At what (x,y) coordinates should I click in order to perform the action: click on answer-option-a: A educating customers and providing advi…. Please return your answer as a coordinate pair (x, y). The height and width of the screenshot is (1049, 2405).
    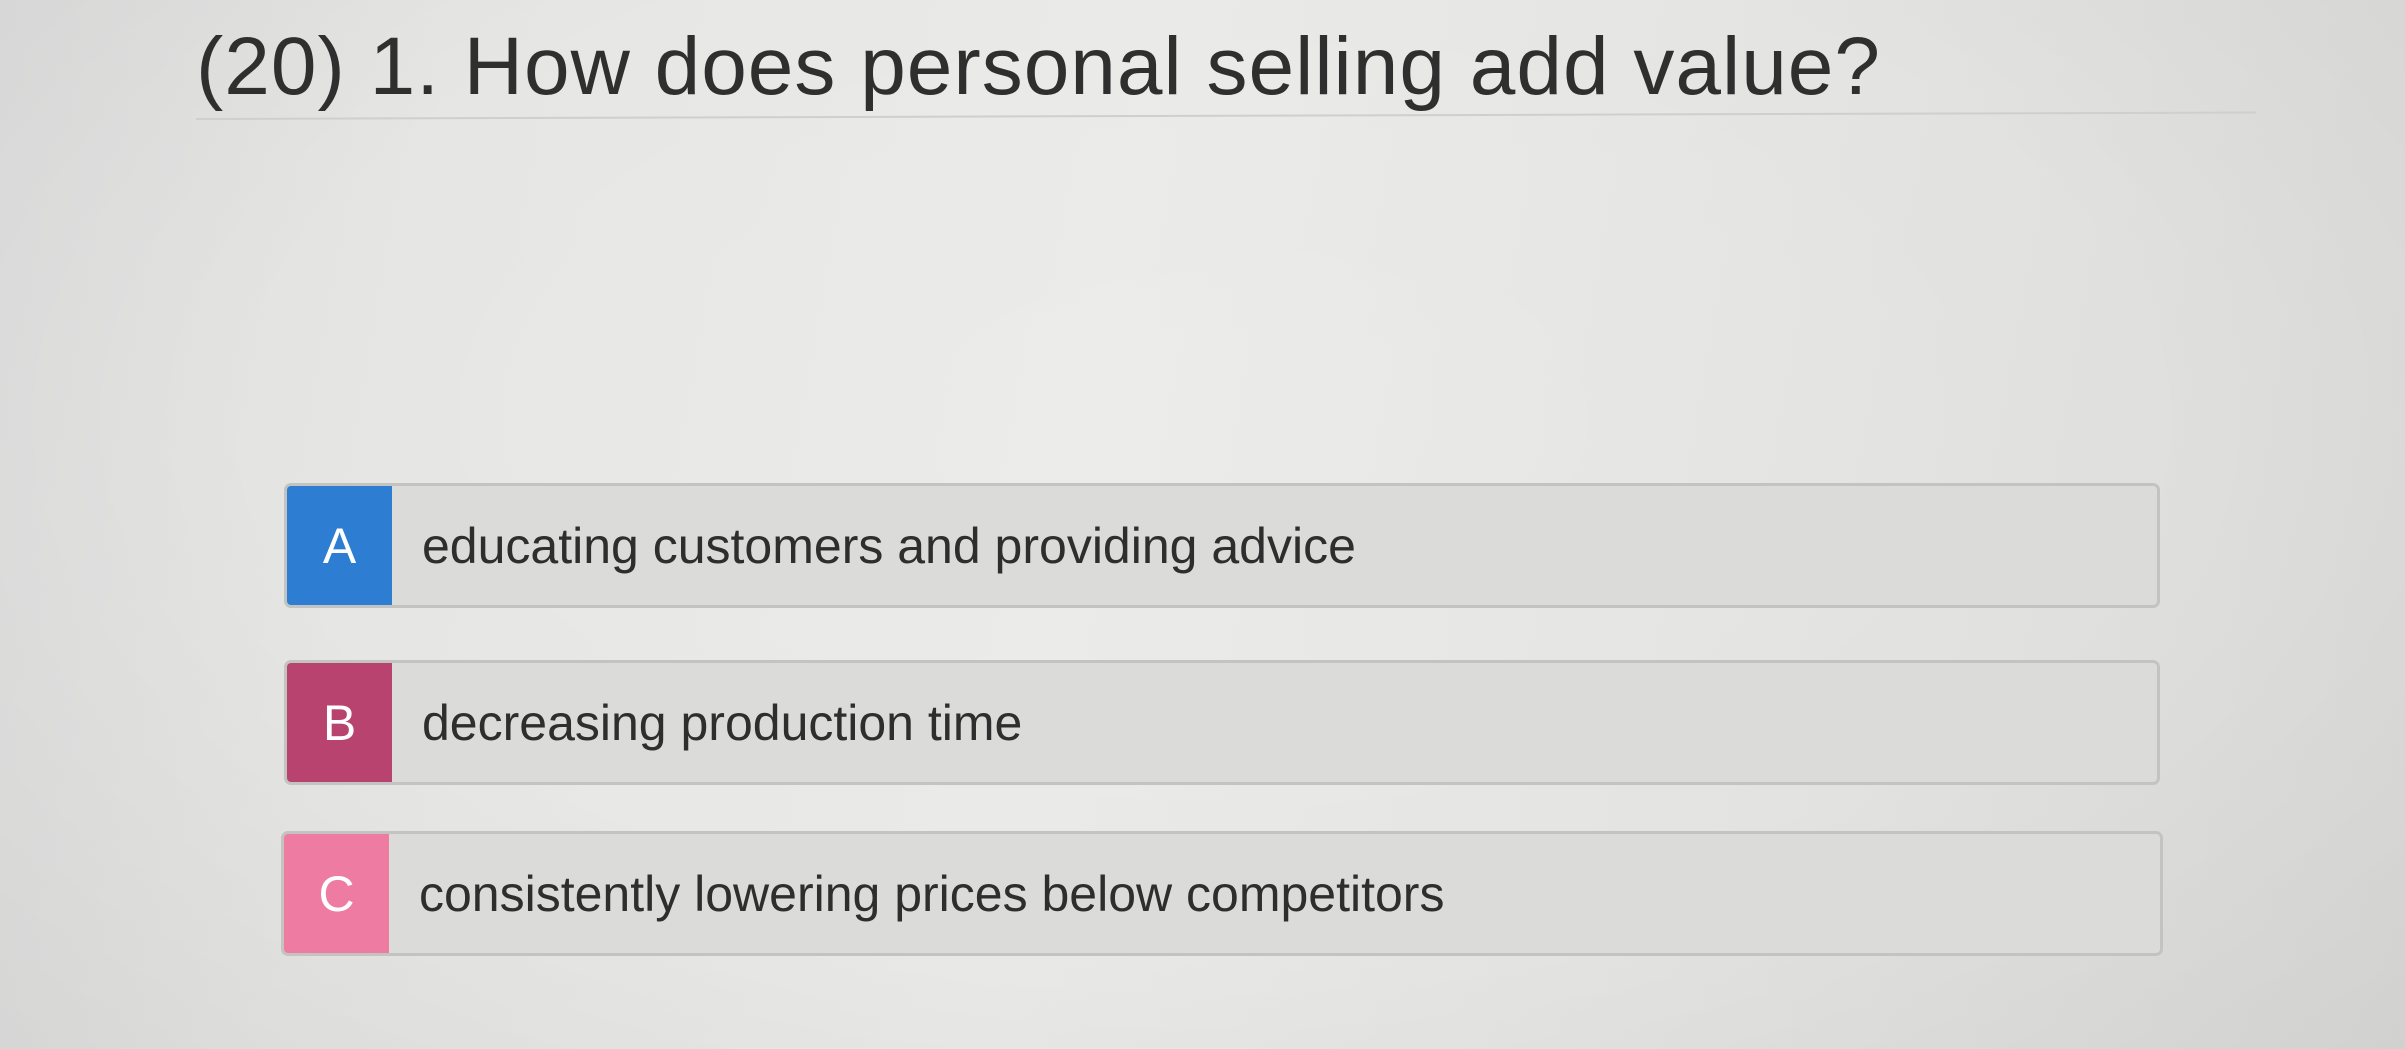
    Looking at the image, I should click on (1222, 545).